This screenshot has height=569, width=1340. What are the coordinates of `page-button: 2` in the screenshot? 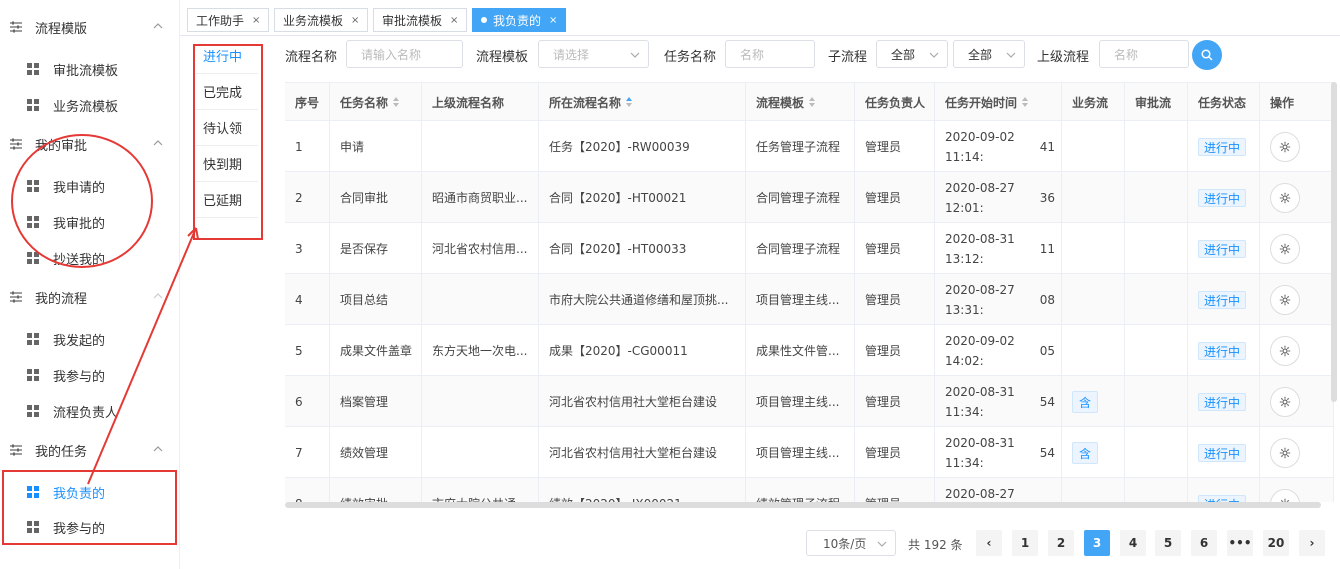 It's located at (1061, 543).